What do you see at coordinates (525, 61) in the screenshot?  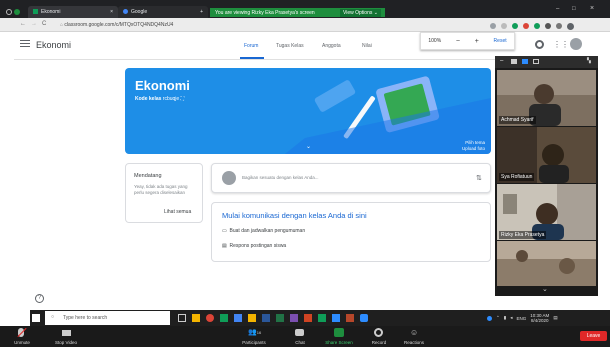 I see `gallery-view-icon` at bounding box center [525, 61].